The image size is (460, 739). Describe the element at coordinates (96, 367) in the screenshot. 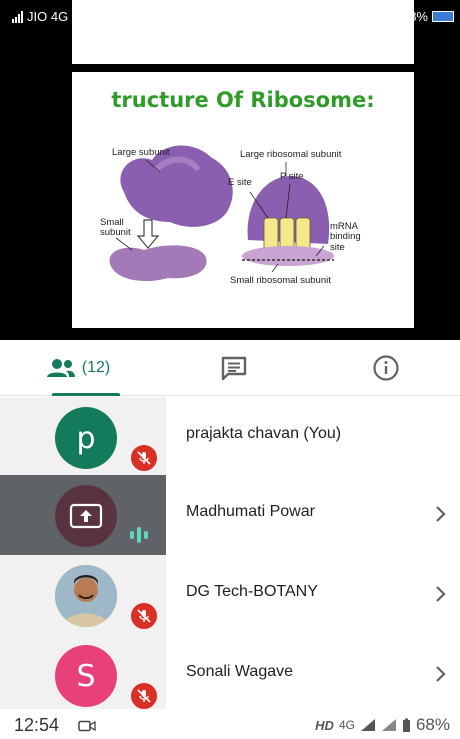

I see `people-count: (12)` at that location.